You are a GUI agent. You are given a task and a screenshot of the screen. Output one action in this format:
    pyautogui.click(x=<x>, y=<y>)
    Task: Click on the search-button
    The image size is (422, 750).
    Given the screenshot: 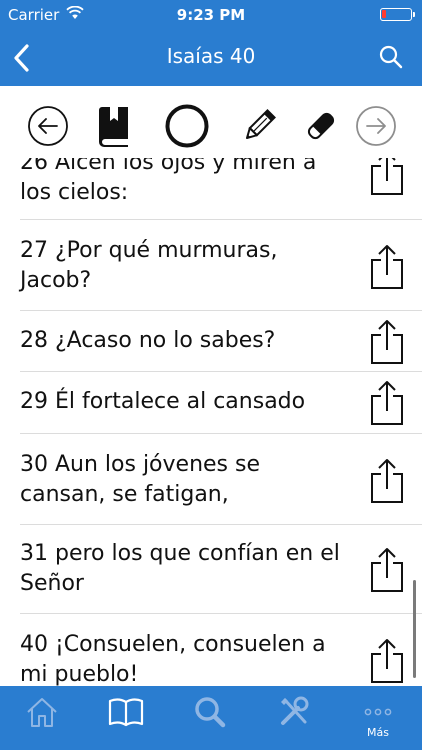 What is the action you would take?
    pyautogui.click(x=391, y=57)
    